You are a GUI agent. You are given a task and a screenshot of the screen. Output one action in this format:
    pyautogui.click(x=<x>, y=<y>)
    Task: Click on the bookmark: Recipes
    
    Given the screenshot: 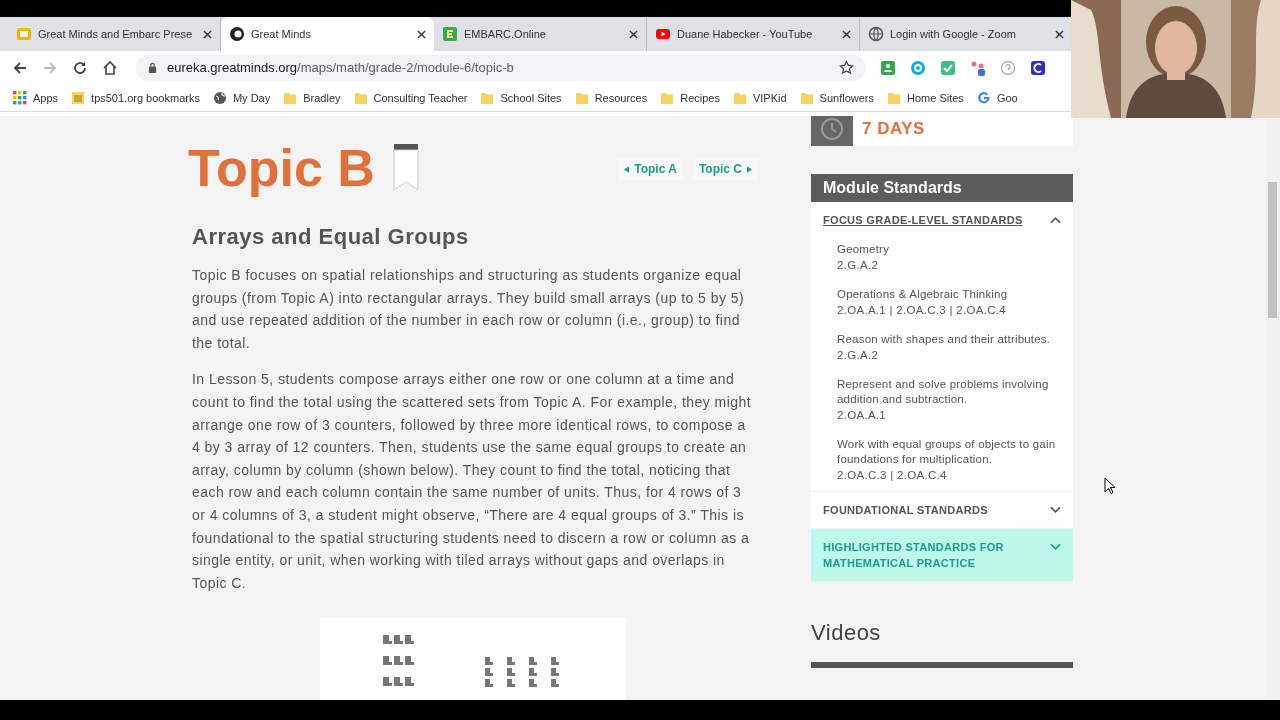 What is the action you would take?
    pyautogui.click(x=690, y=97)
    